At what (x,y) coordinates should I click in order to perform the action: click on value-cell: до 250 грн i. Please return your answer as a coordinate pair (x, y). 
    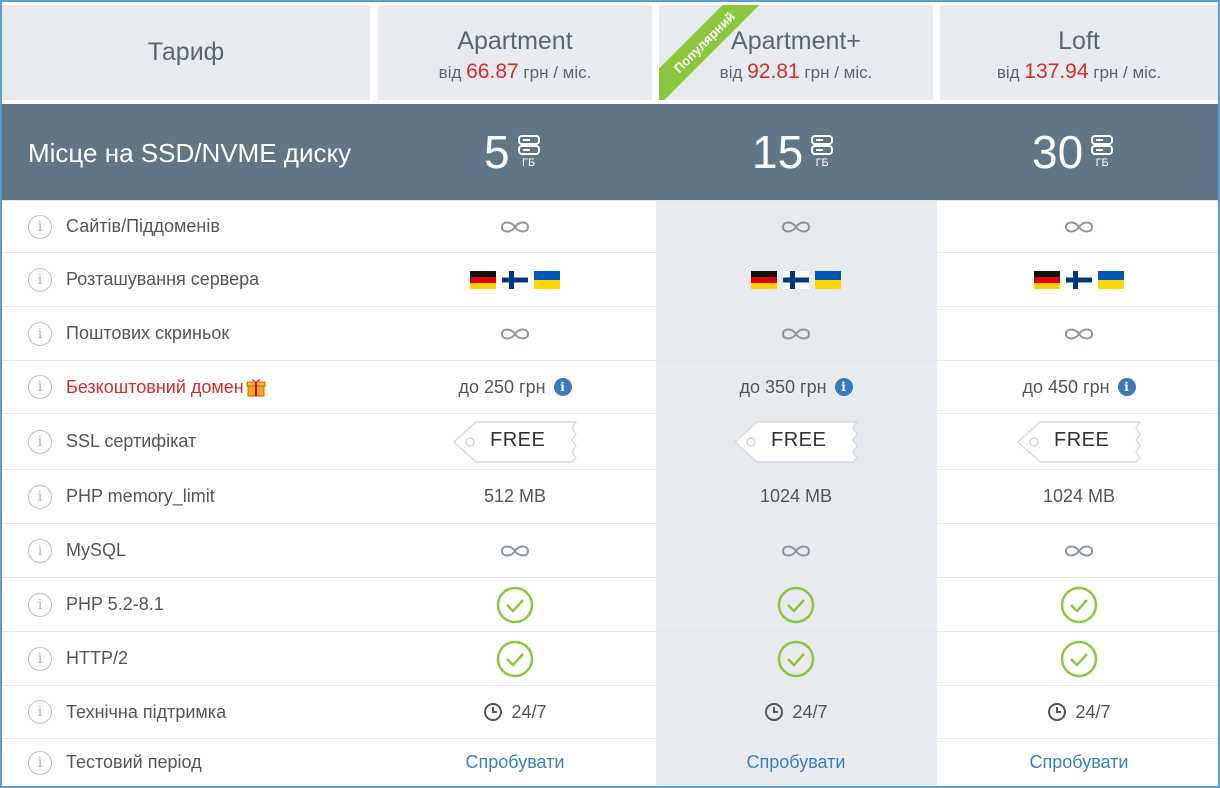
    Looking at the image, I should click on (515, 387).